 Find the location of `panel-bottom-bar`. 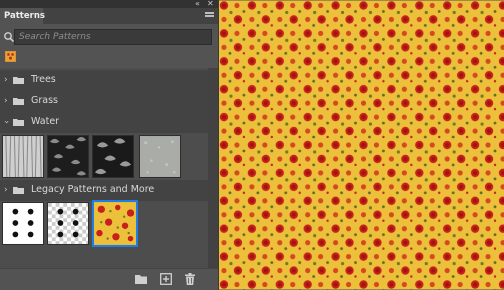

panel-bottom-bar is located at coordinates (109, 279).